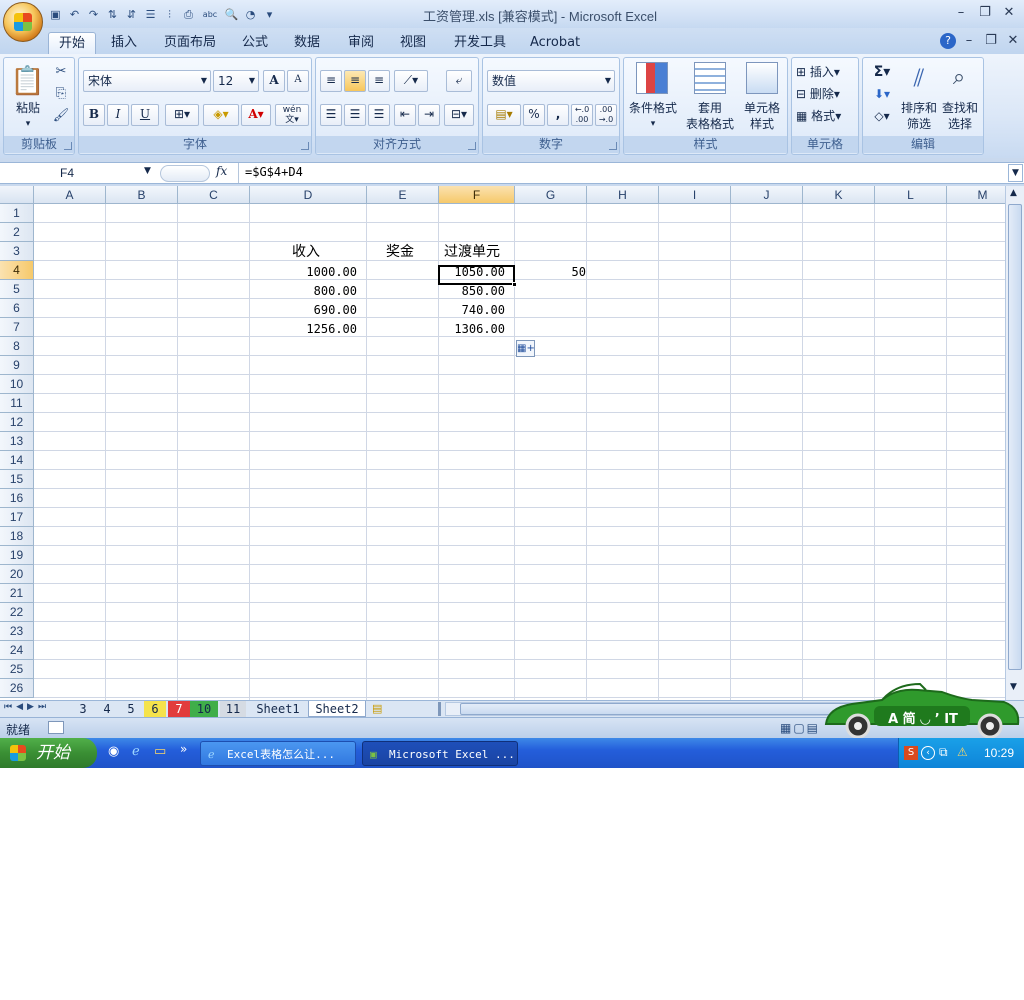 This screenshot has width=1024, height=1000. I want to click on car-widget: A 简 ◡ ’ IT, so click(922, 709).